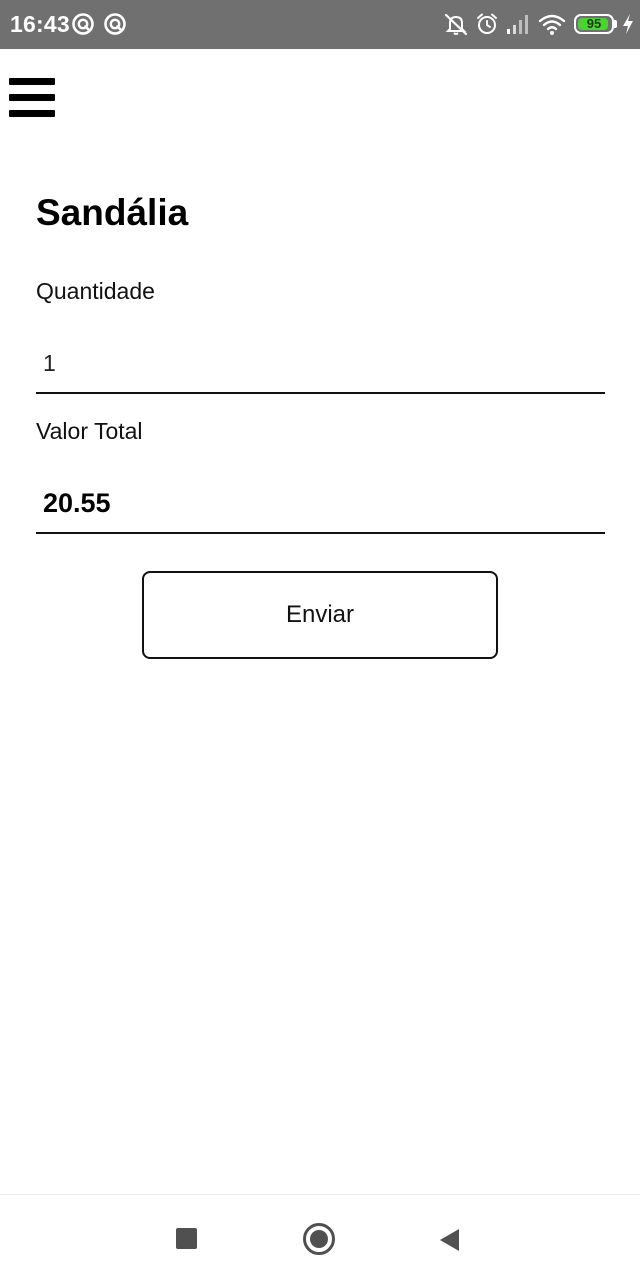 Image resolution: width=640 pixels, height=1280 pixels. I want to click on home-icon-inner, so click(319, 1239).